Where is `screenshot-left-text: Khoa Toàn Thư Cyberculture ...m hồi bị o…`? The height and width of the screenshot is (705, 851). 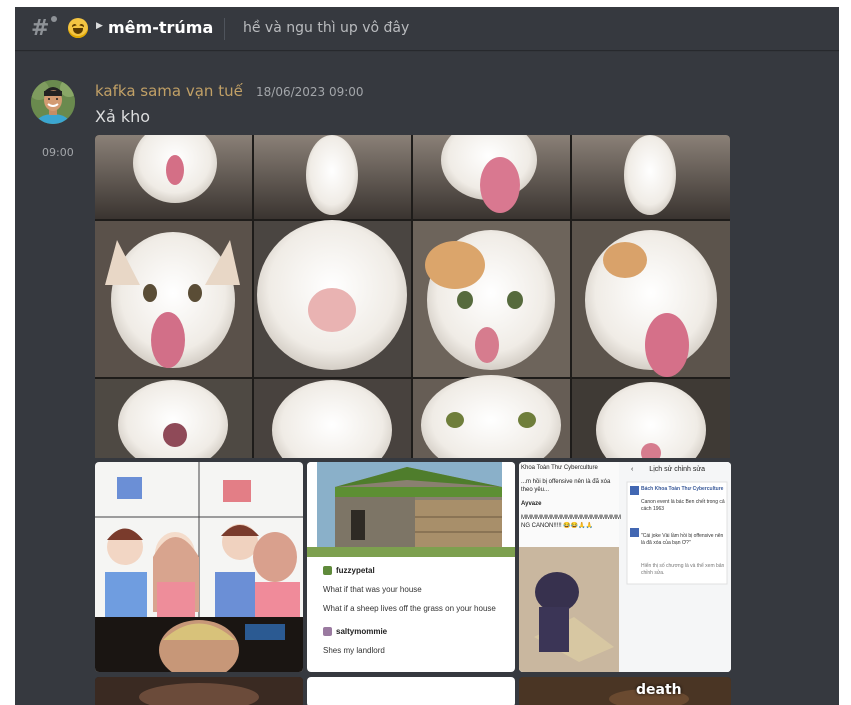 screenshot-left-text: Khoa Toàn Thư Cyberculture ...m hồi bị o… is located at coordinates (571, 497).